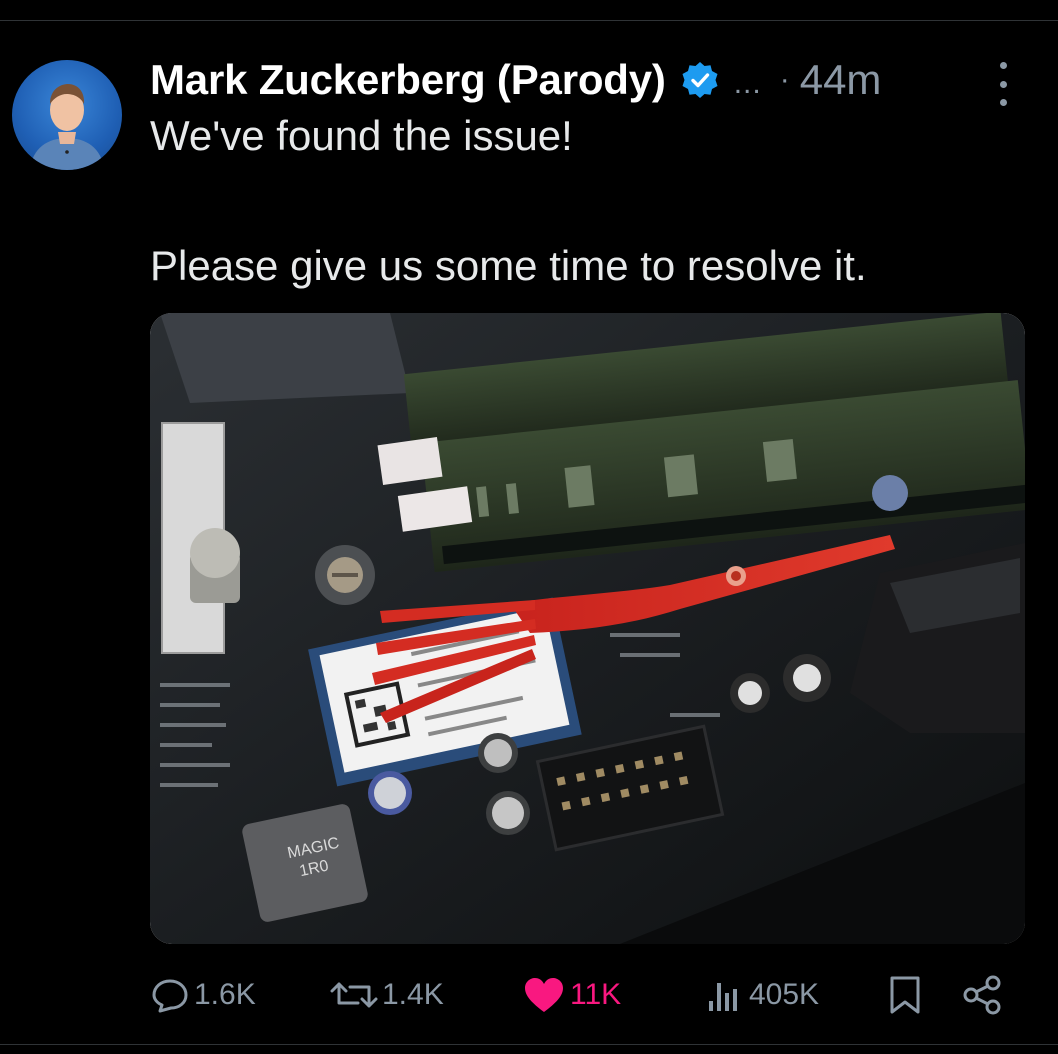 The height and width of the screenshot is (1054, 1058). I want to click on views-button: 405K, so click(762, 995).